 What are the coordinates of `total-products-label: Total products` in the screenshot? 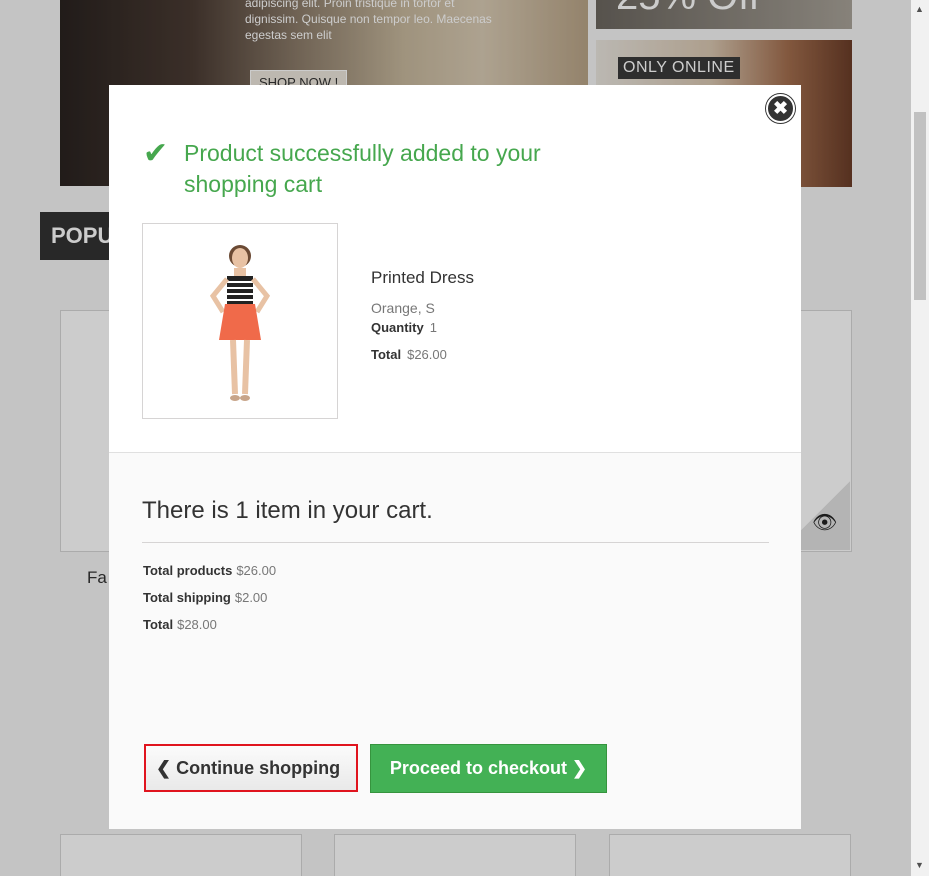 It's located at (188, 570).